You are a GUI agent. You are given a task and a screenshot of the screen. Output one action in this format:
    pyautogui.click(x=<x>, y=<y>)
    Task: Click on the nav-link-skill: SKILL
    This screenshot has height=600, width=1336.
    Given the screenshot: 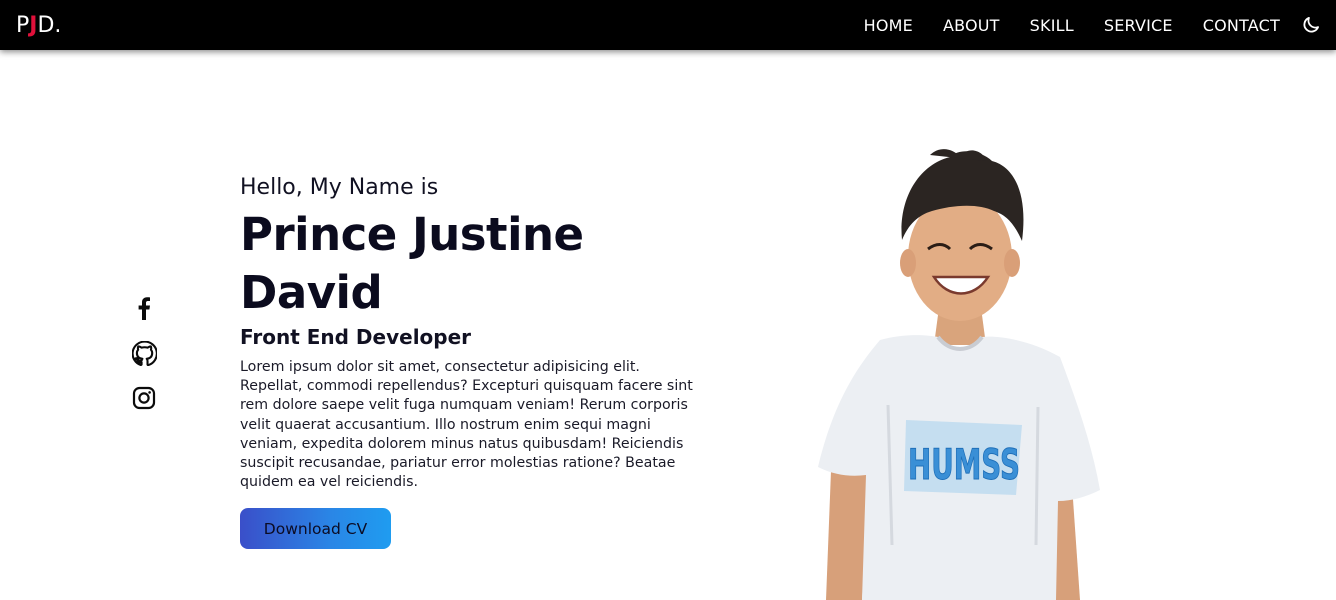 What is the action you would take?
    pyautogui.click(x=1052, y=25)
    